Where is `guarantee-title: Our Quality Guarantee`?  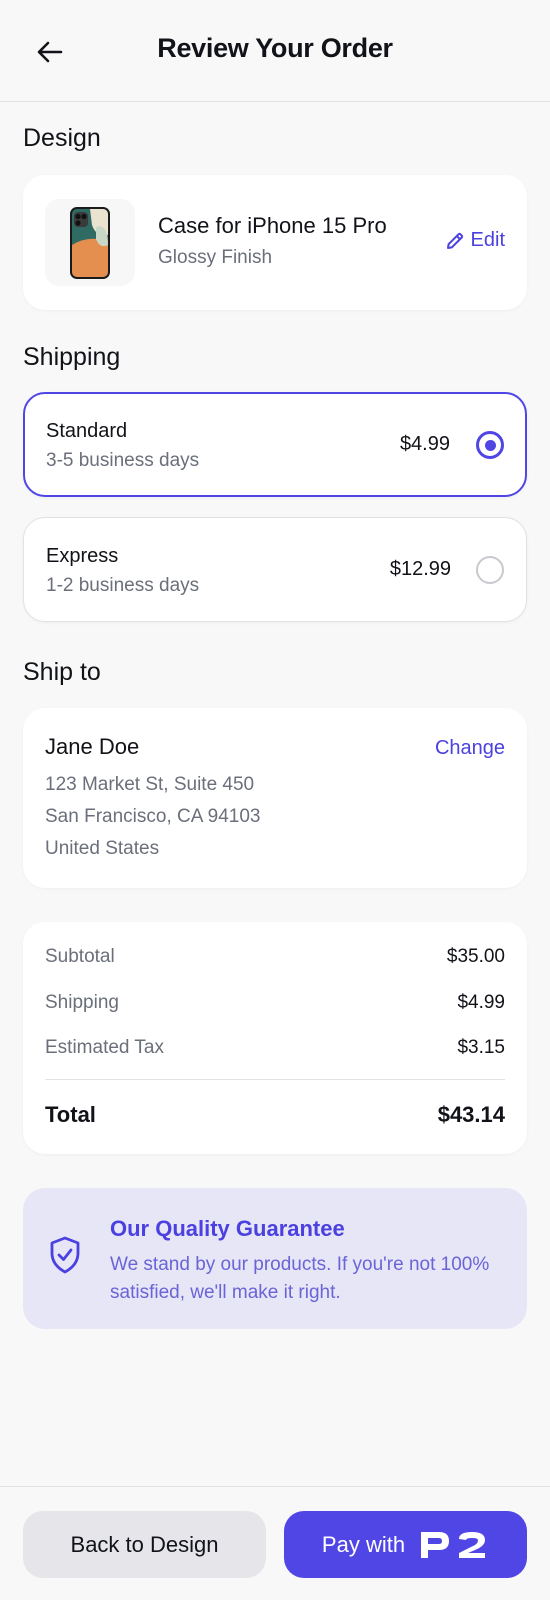
guarantee-title: Our Quality Guarantee is located at coordinates (227, 1228).